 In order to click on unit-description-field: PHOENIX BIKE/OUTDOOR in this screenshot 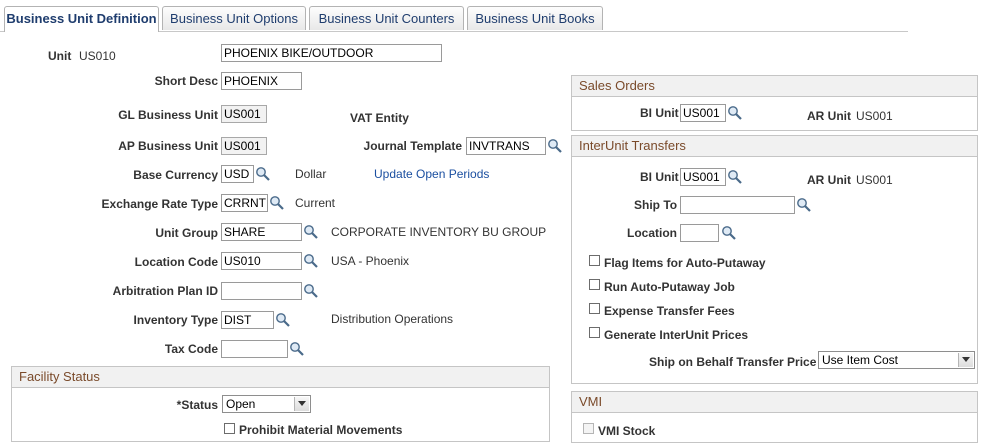, I will do `click(331, 53)`.